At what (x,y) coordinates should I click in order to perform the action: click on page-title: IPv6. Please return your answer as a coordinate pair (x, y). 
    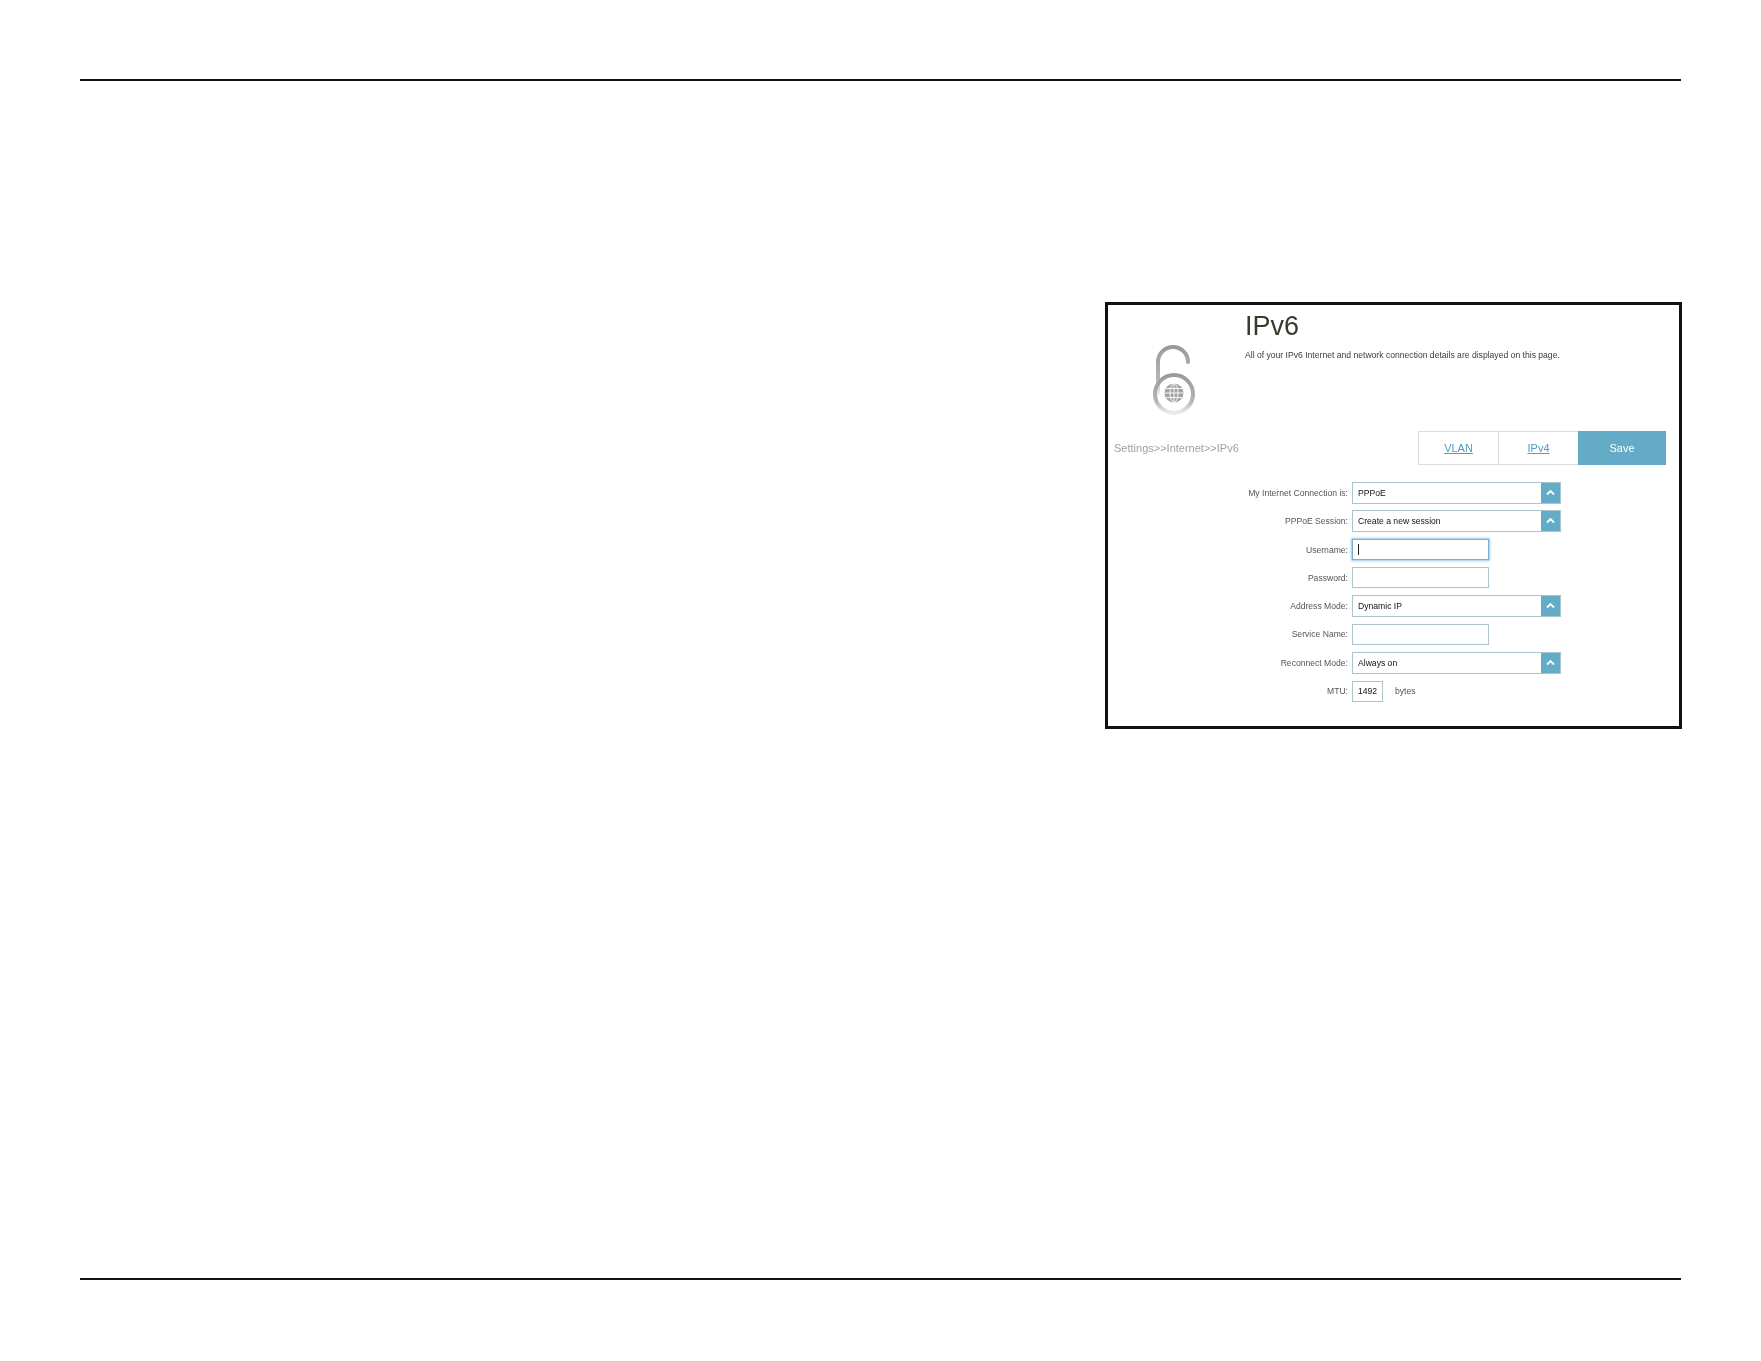
    Looking at the image, I should click on (1272, 326).